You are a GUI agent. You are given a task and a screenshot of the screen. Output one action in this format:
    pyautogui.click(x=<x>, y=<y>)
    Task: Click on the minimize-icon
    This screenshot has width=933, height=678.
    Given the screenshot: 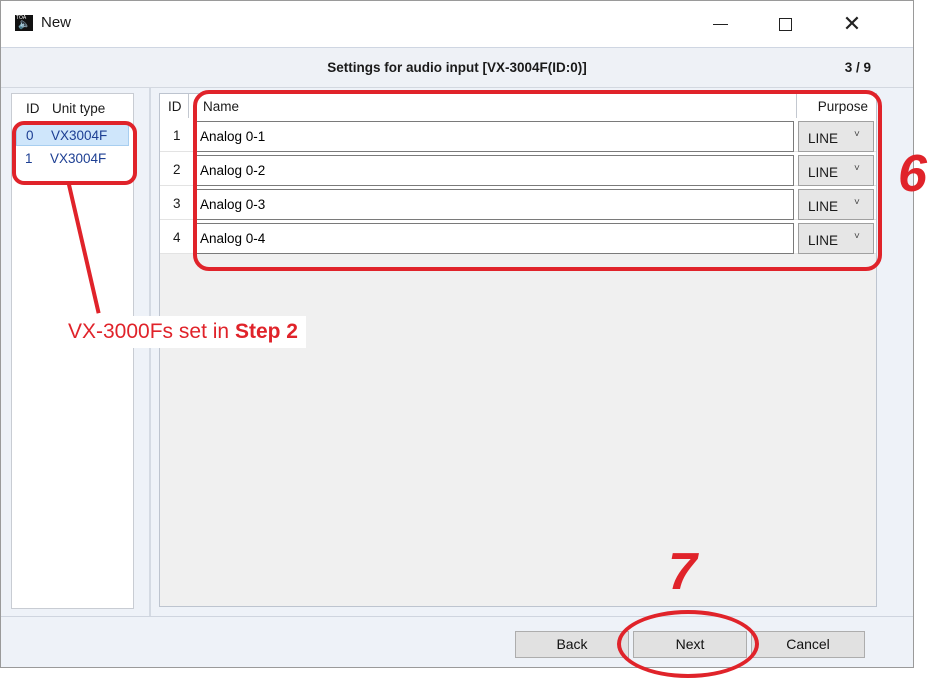 What is the action you would take?
    pyautogui.click(x=720, y=24)
    